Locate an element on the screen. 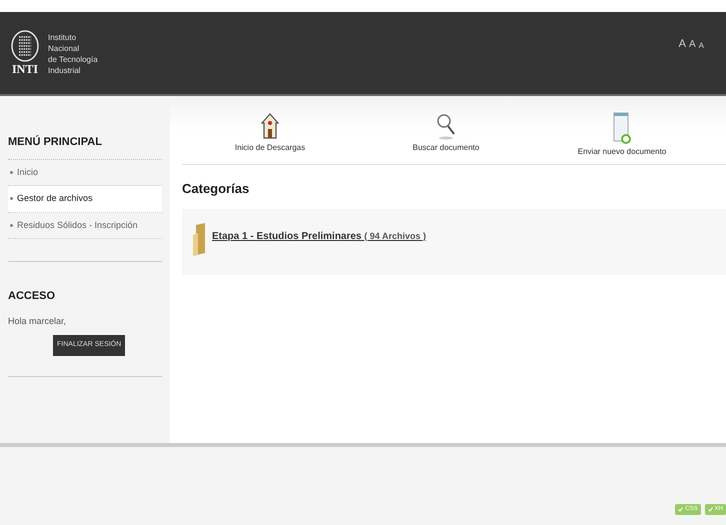  logo-caption: Industrial is located at coordinates (65, 70).